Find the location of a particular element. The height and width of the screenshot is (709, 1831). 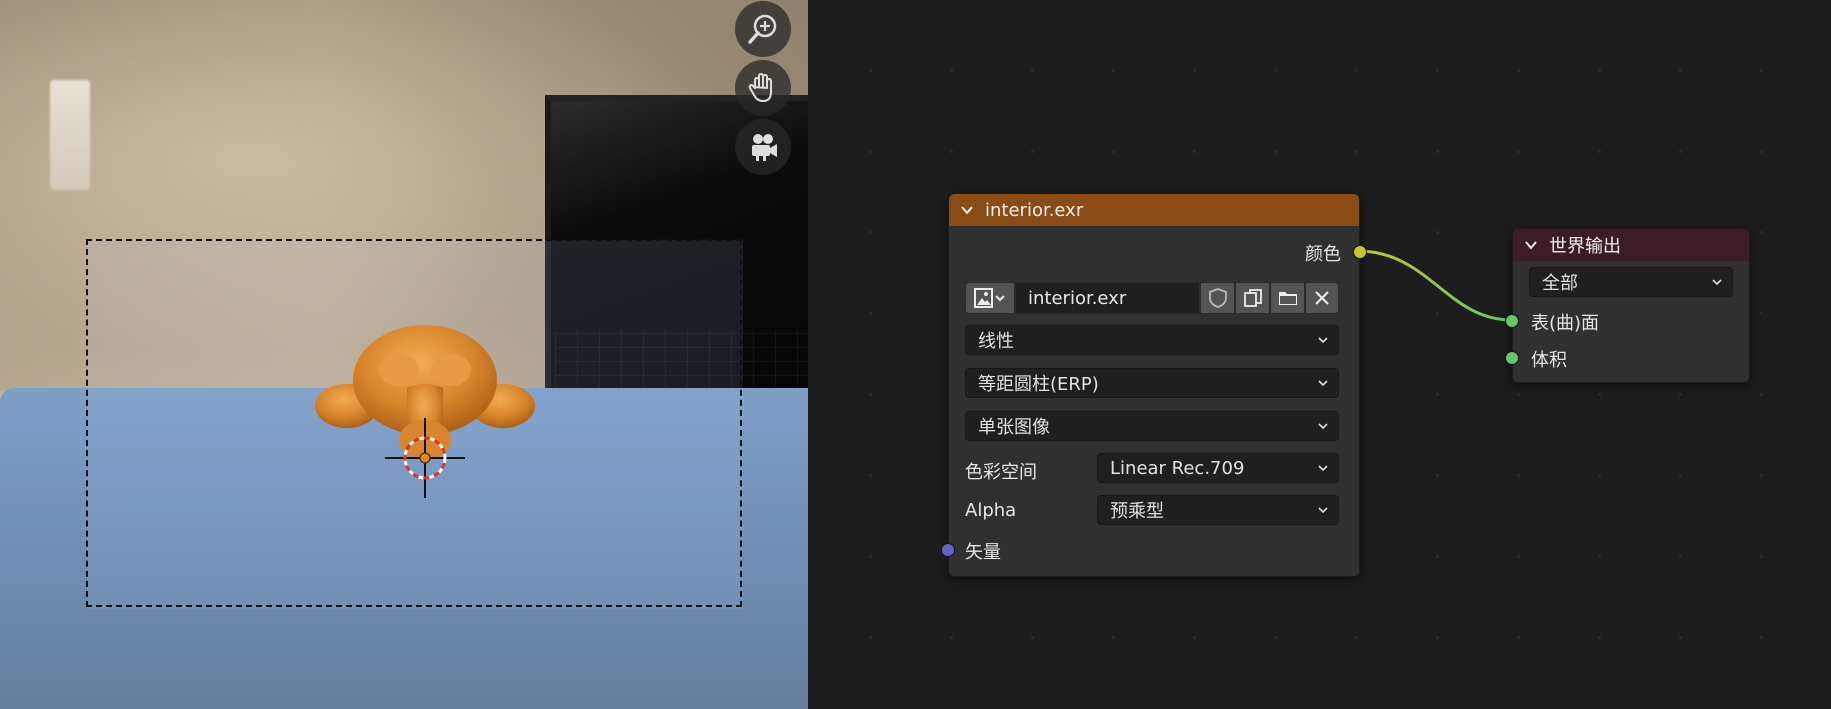

image-icon is located at coordinates (989, 298).